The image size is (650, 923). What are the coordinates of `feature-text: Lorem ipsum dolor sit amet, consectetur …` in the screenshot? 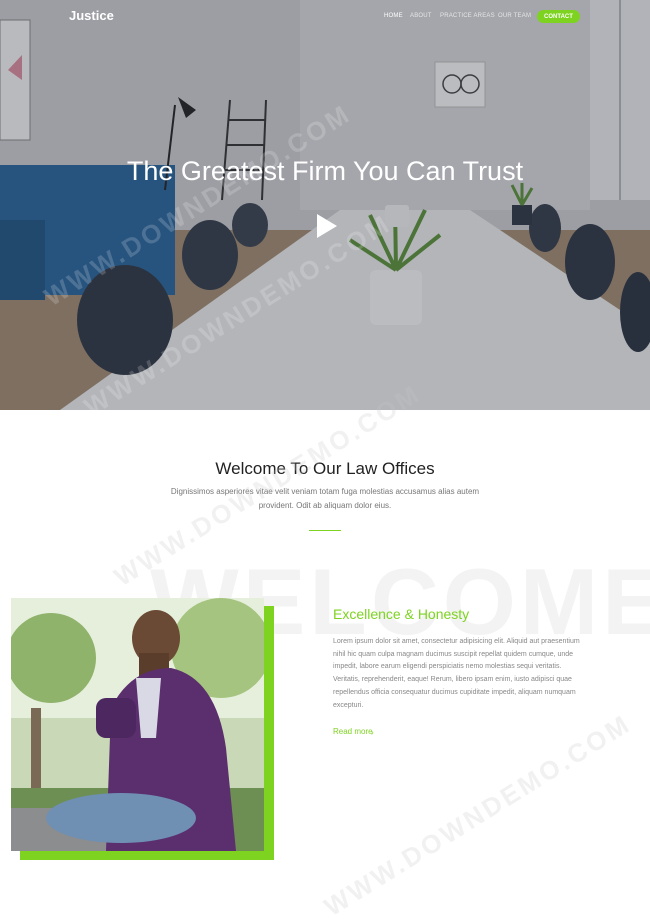 It's located at (456, 673).